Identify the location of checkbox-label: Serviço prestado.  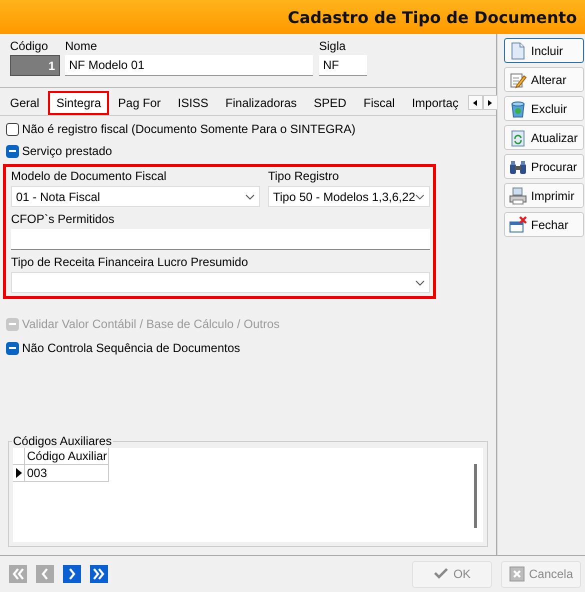
(67, 151).